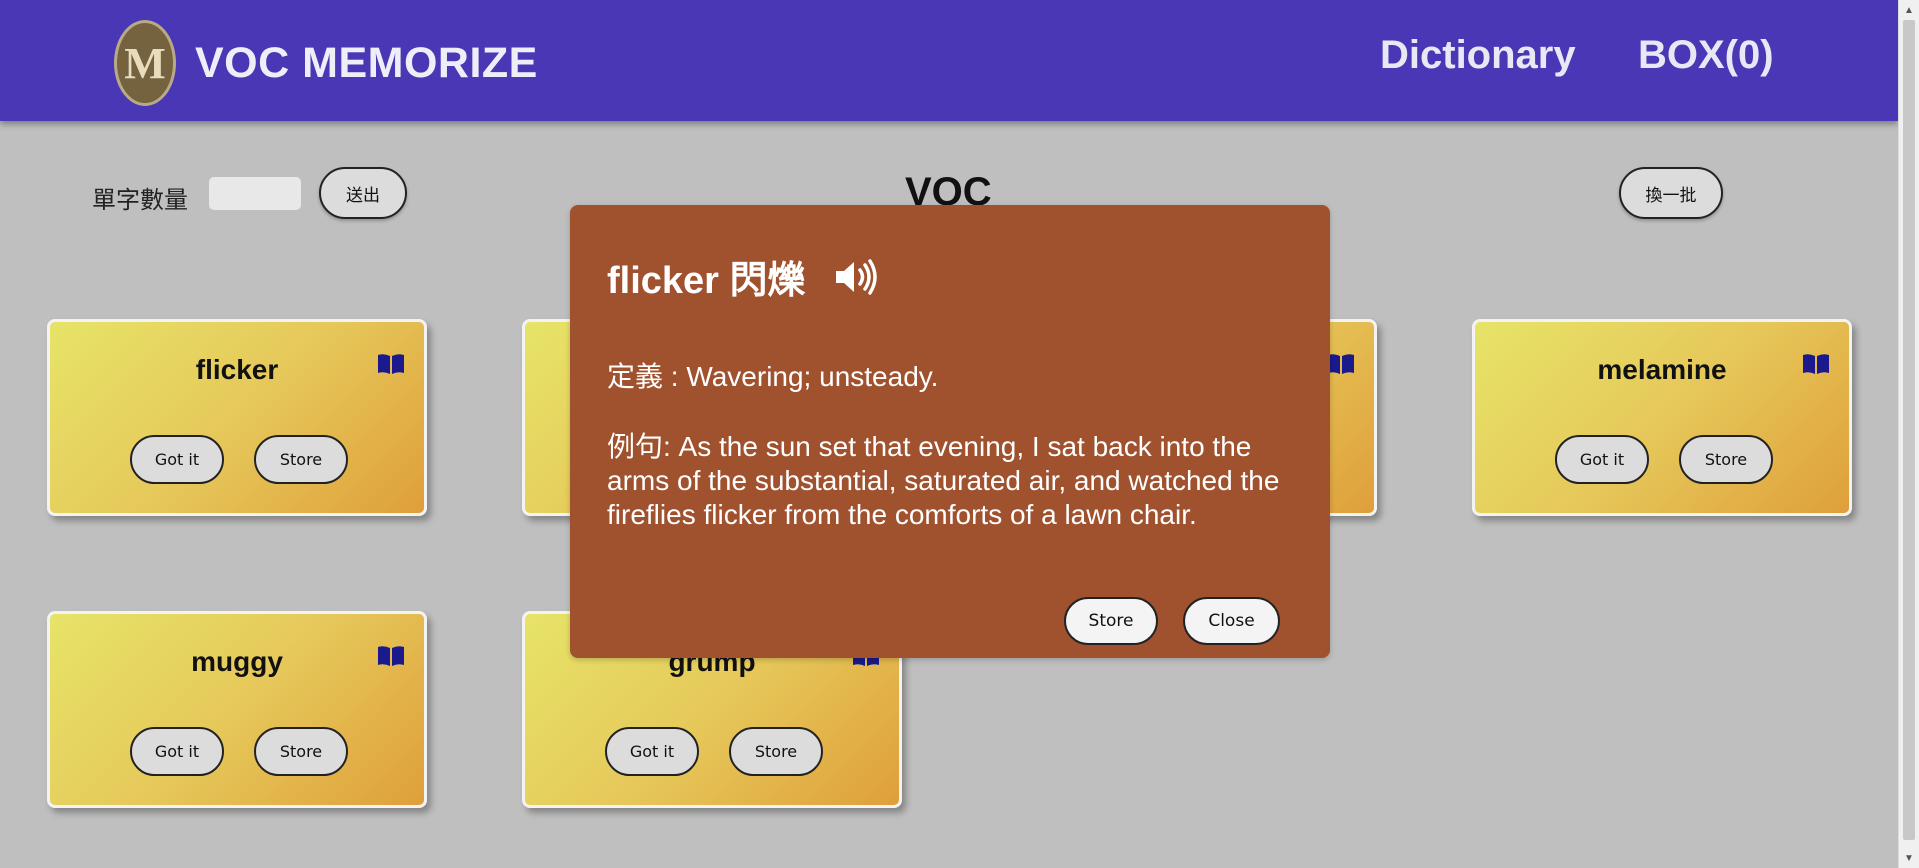 This screenshot has width=1919, height=868. Describe the element at coordinates (856, 277) in the screenshot. I see `speaker-icon` at that location.